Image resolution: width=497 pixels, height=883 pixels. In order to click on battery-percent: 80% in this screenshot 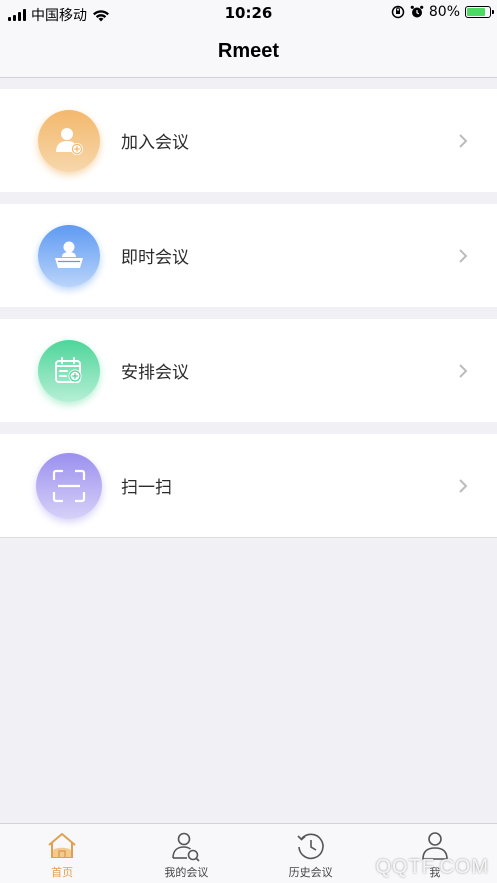, I will do `click(444, 12)`.